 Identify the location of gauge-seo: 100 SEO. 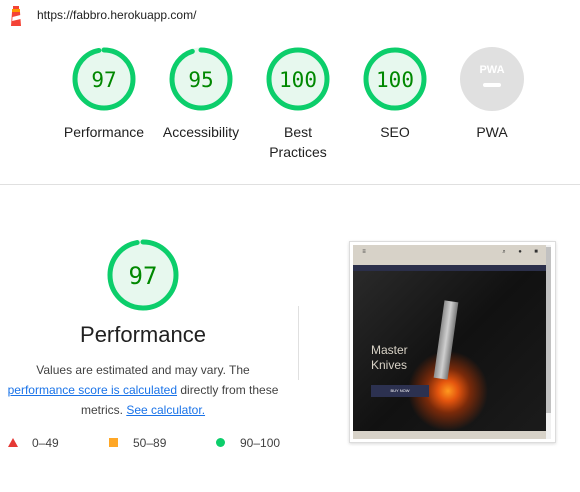
(395, 94).